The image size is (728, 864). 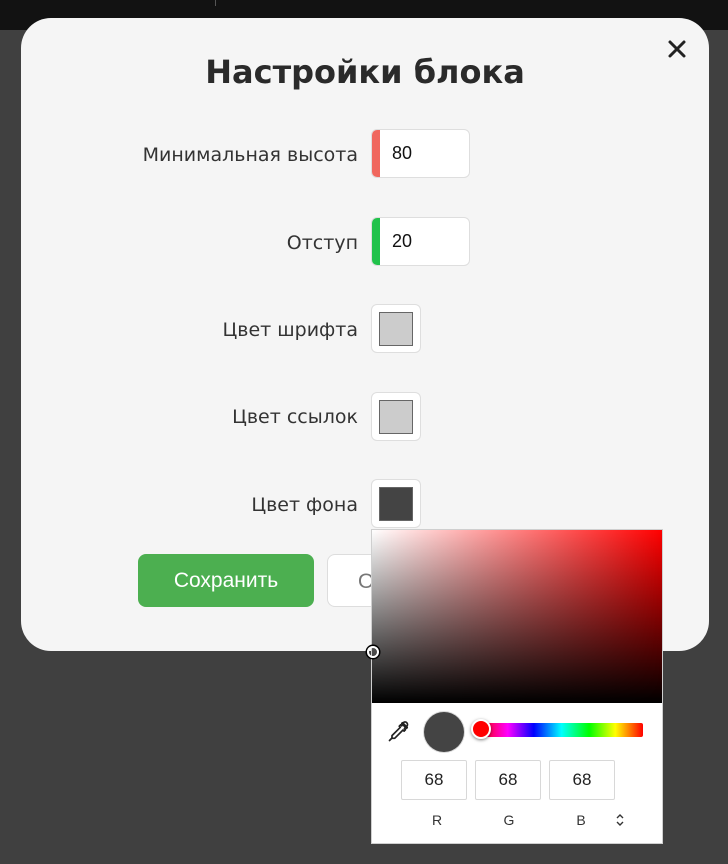 What do you see at coordinates (304, 505) in the screenshot?
I see `background-color-label: Цвет фона` at bounding box center [304, 505].